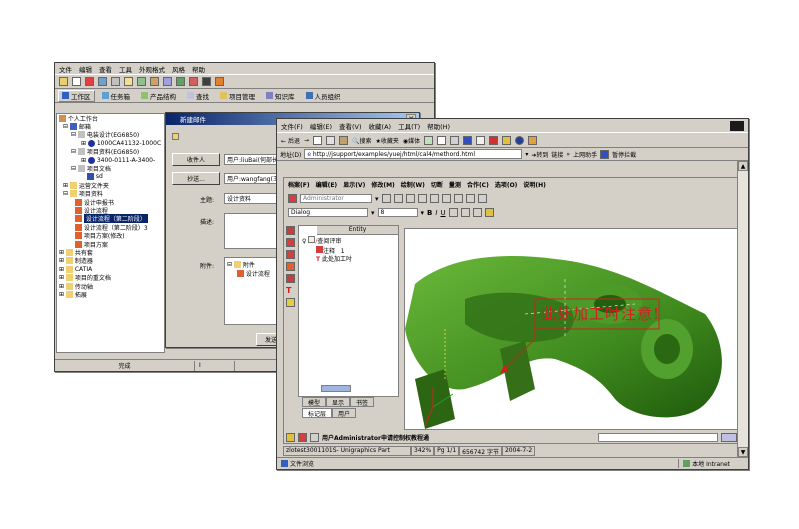 The image size is (799, 529). Describe the element at coordinates (141, 81) in the screenshot. I see `tree-icon` at that location.